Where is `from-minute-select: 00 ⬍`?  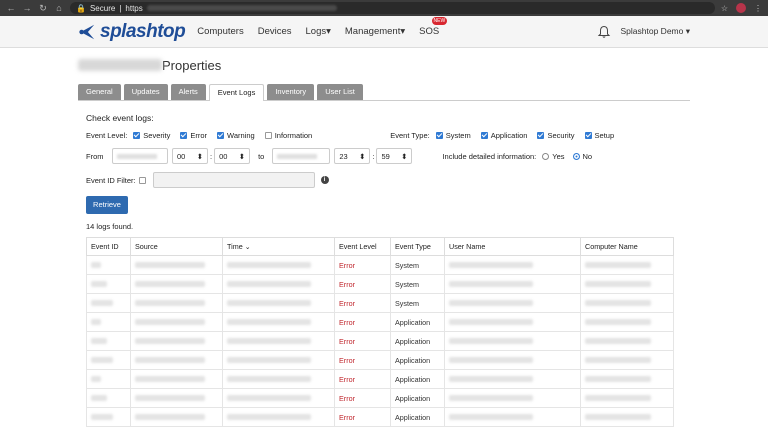 from-minute-select: 00 ⬍ is located at coordinates (232, 156).